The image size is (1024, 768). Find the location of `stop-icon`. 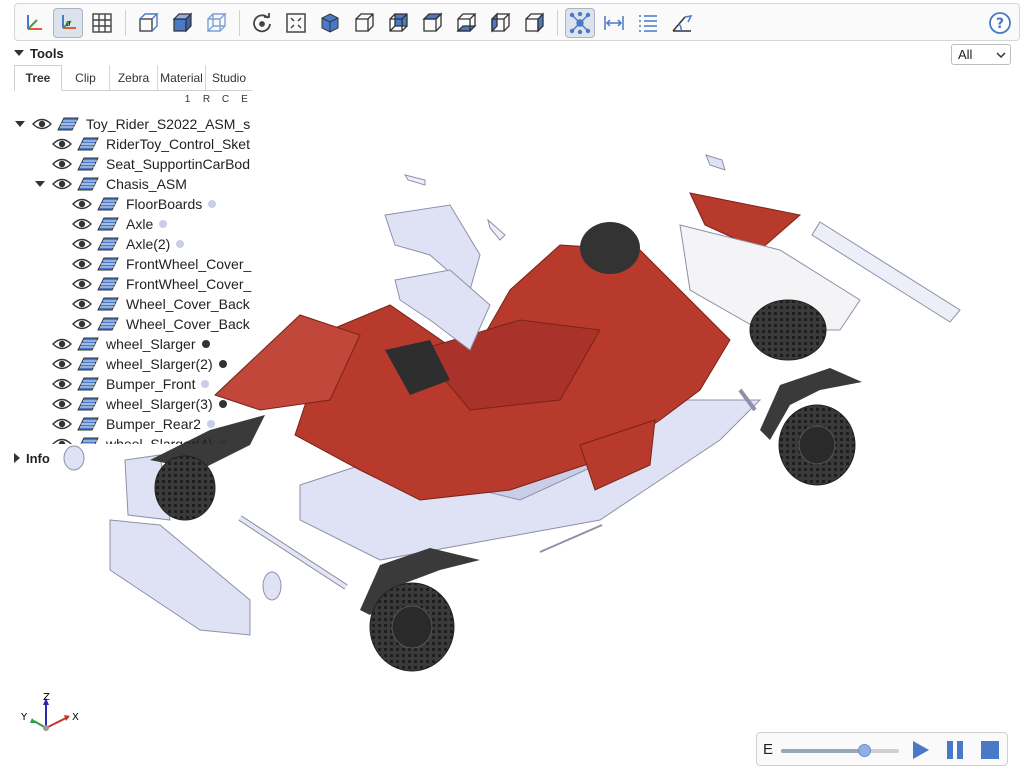

stop-icon is located at coordinates (990, 750).